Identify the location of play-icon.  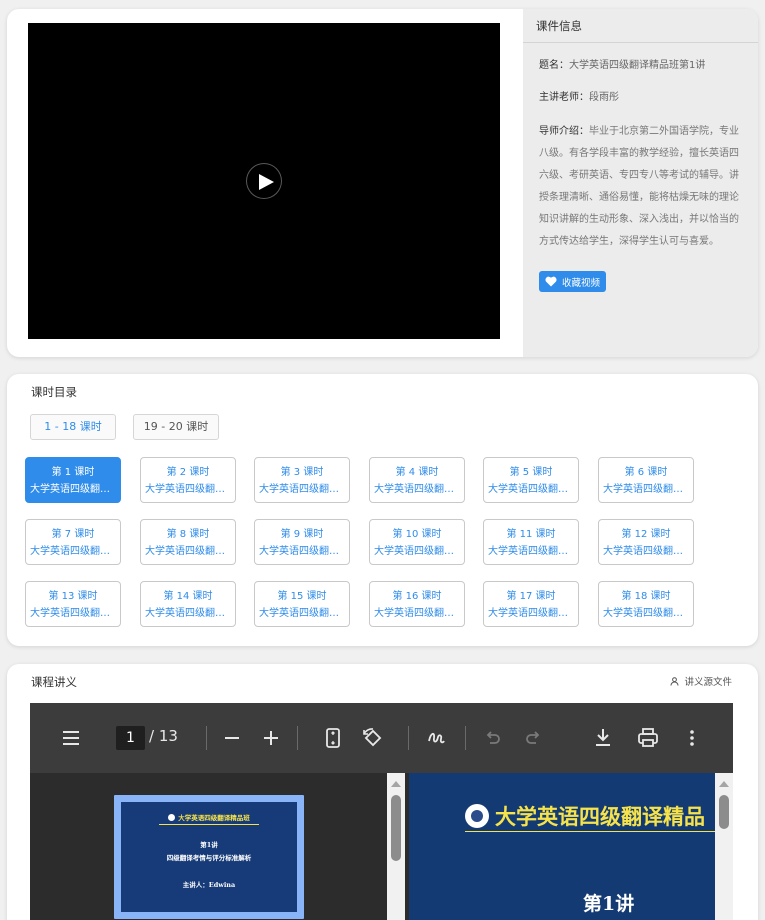
(266, 182).